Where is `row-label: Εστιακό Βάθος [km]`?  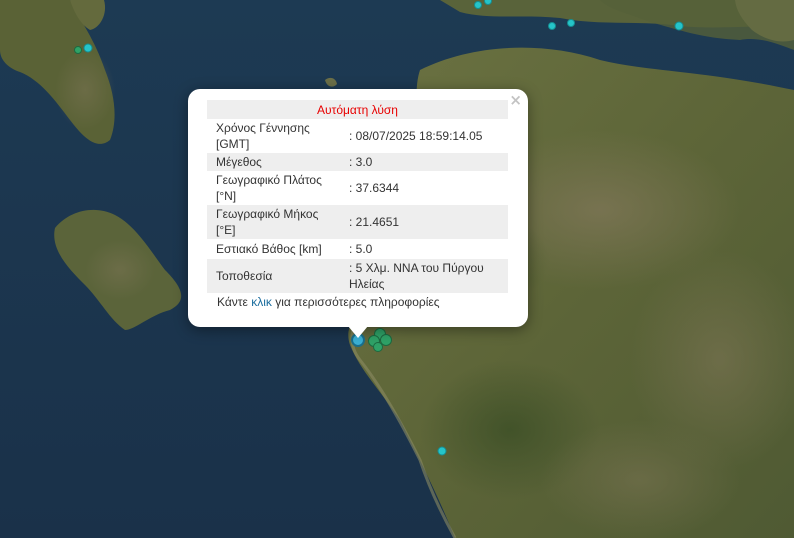 row-label: Εστιακό Βάθος [km] is located at coordinates (269, 249).